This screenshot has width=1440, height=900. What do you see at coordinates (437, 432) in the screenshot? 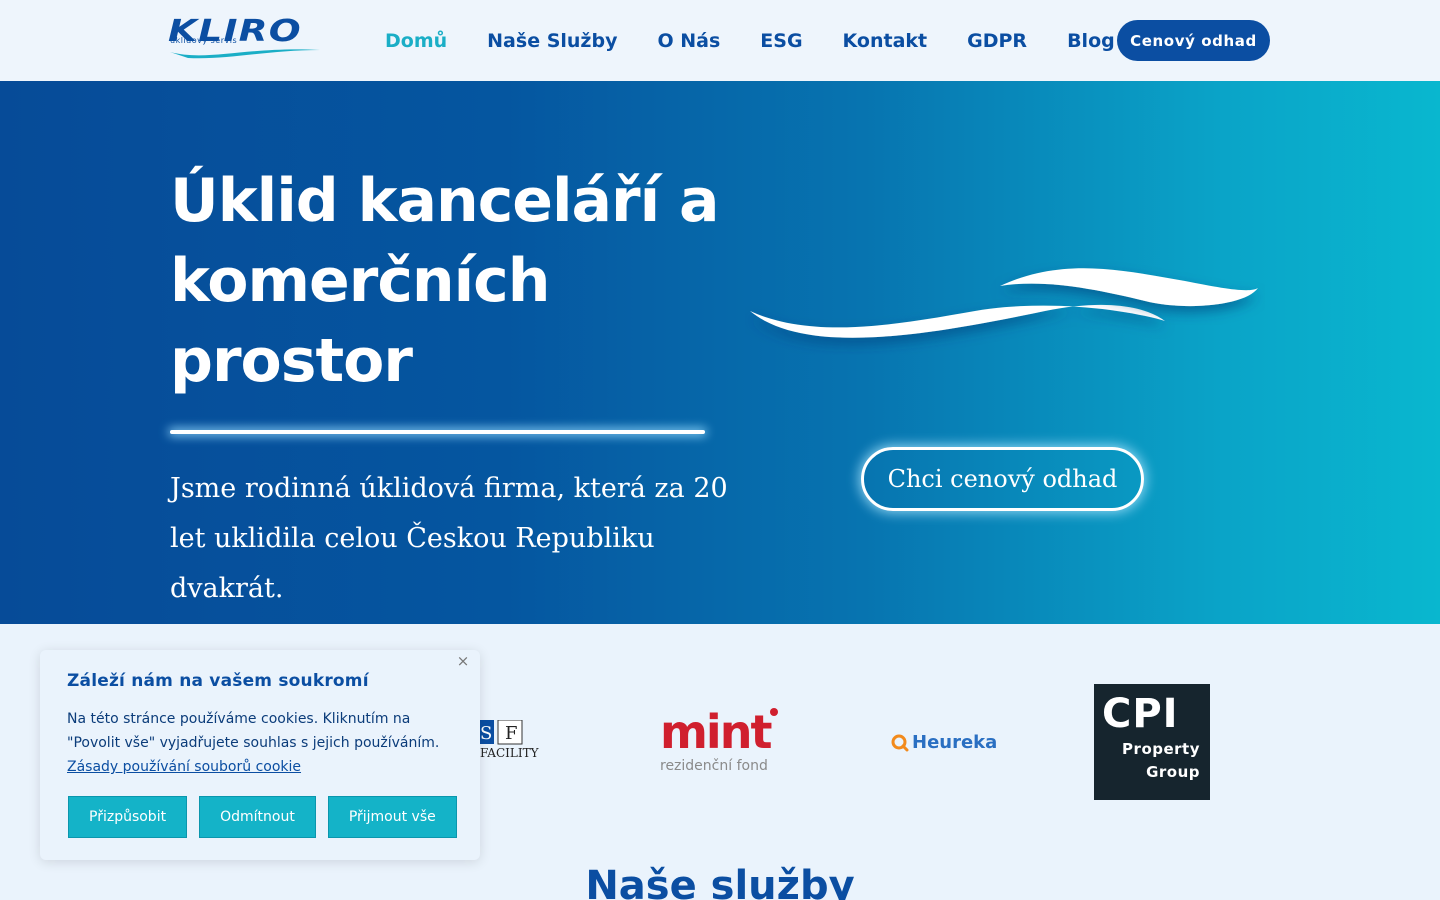
I see `hero-divider` at bounding box center [437, 432].